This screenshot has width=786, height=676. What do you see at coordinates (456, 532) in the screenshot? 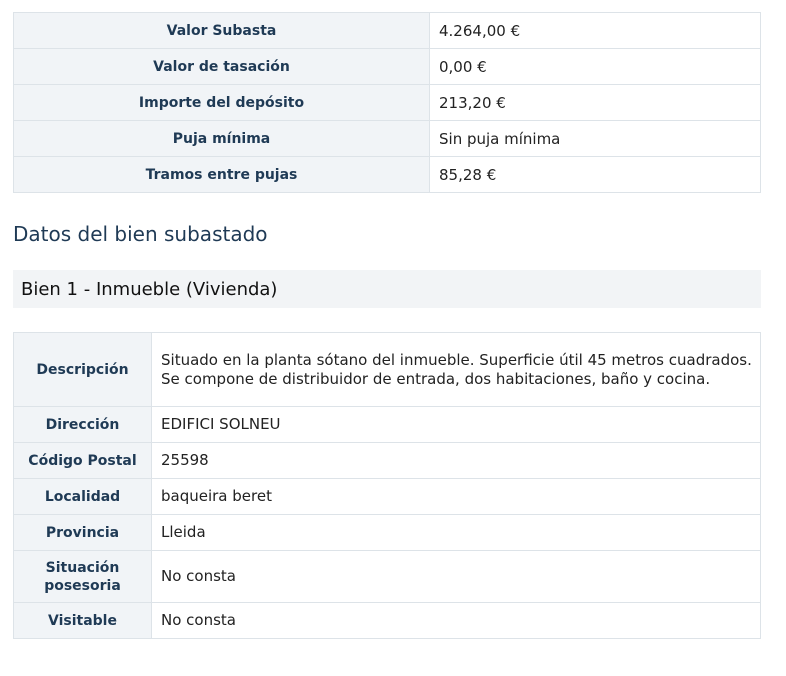
I see `row-value-provincia: Lleida` at bounding box center [456, 532].